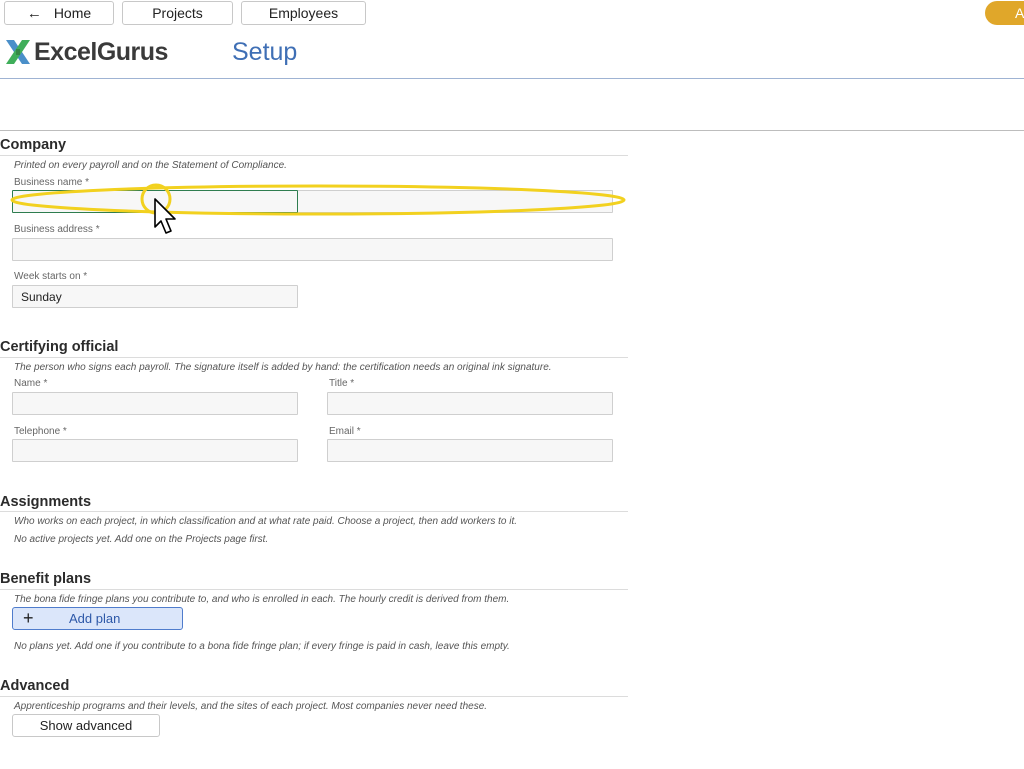 This screenshot has width=1024, height=769. Describe the element at coordinates (52, 182) in the screenshot. I see `business-name-label: Business name *` at that location.